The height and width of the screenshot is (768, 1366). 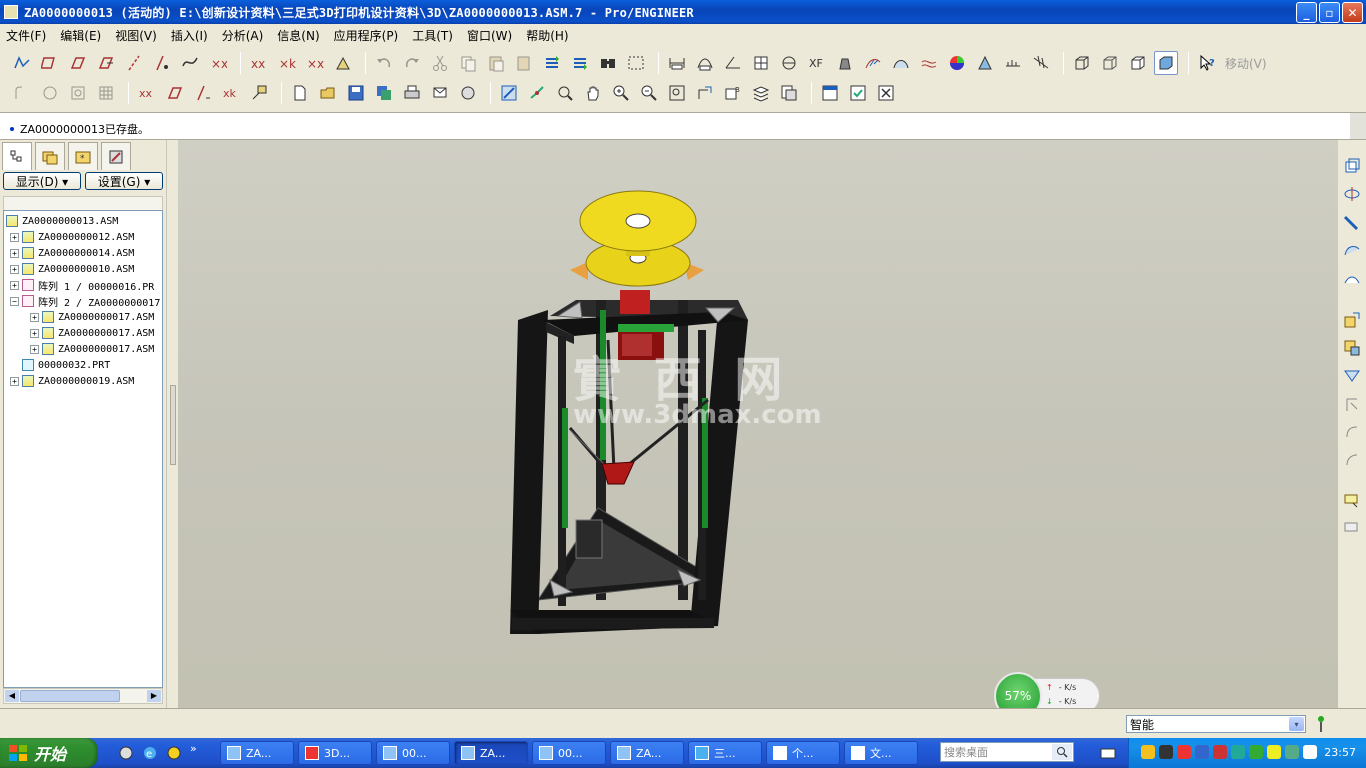 I want to click on tree-row: + ZA0000000019.ASM, so click(x=72, y=381).